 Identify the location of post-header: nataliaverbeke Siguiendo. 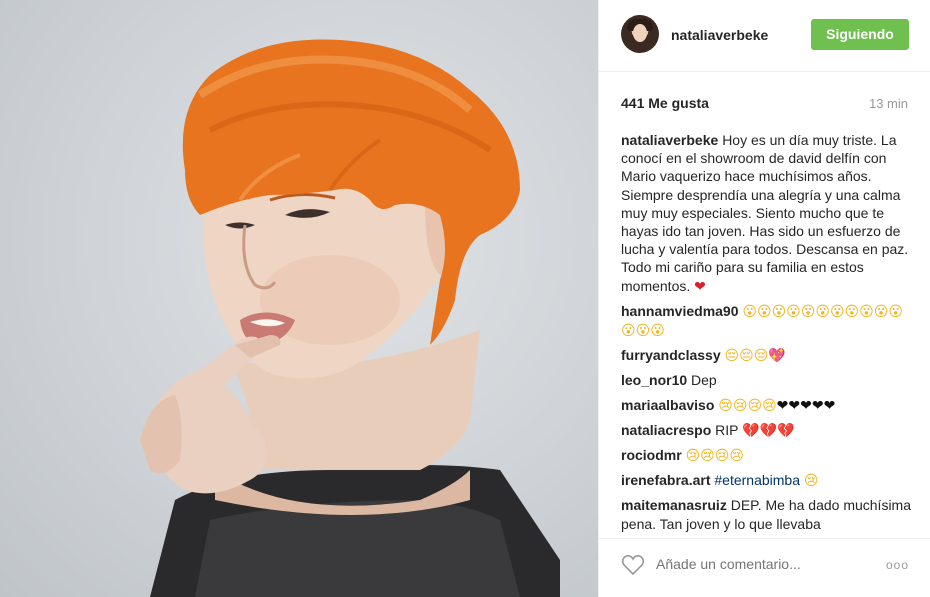
(764, 36).